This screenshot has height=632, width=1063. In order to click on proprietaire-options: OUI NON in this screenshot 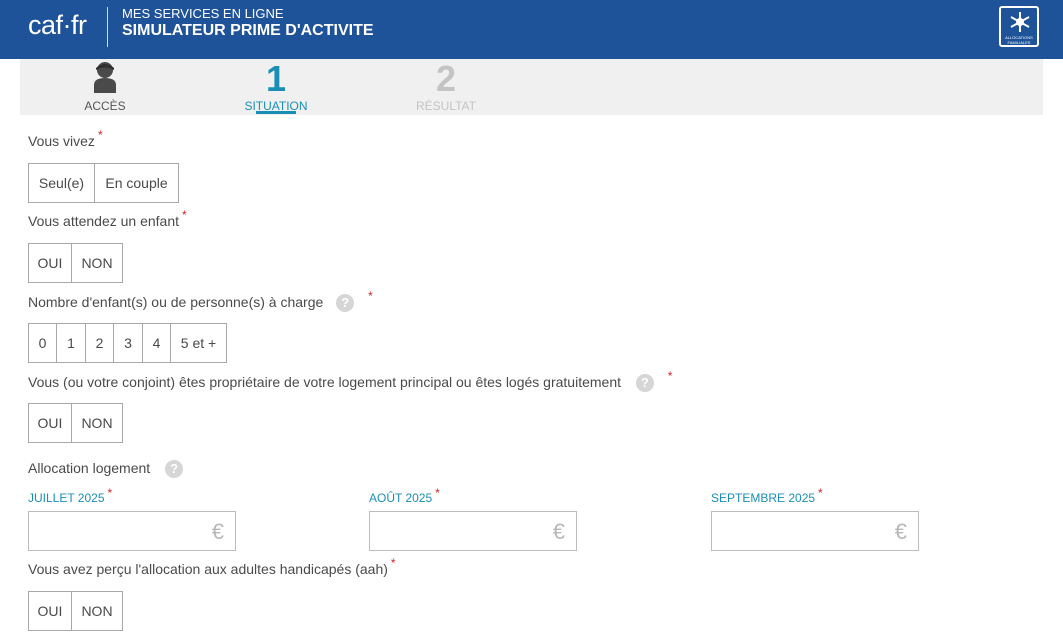, I will do `click(75, 423)`.